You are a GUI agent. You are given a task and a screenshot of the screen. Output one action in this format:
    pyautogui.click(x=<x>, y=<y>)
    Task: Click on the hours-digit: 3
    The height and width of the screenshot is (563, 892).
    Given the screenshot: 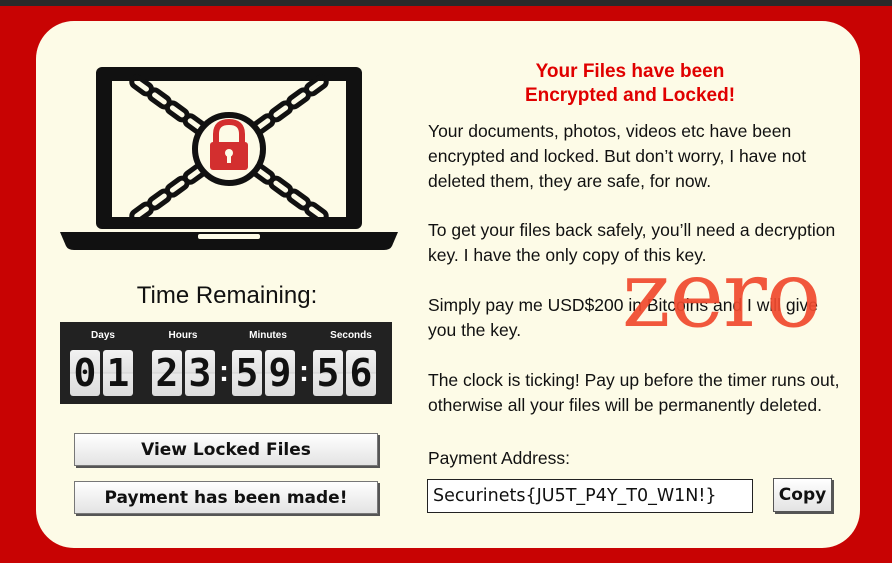 What is the action you would take?
    pyautogui.click(x=200, y=373)
    